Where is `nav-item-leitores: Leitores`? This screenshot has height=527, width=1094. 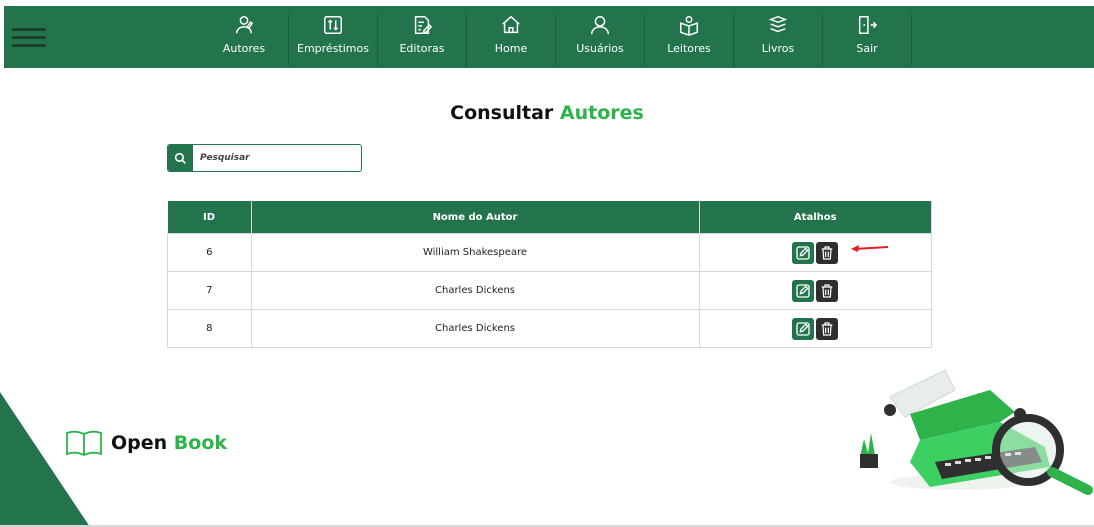 nav-item-leitores: Leitores is located at coordinates (689, 40).